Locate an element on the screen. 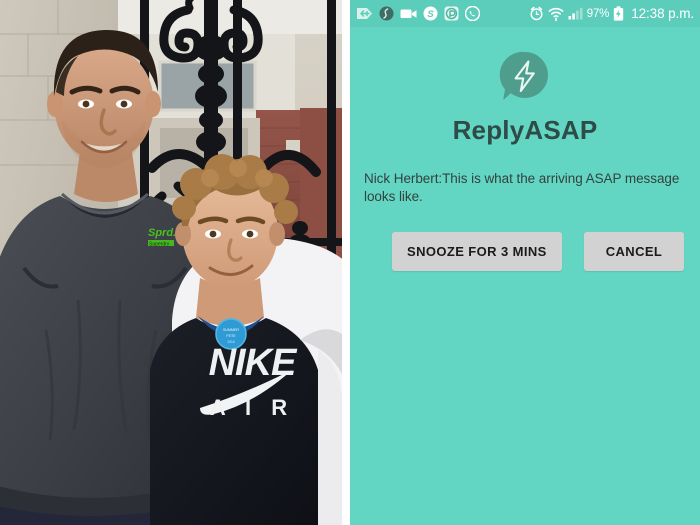 The width and height of the screenshot is (700, 525). cellular-signal-icon is located at coordinates (575, 13).